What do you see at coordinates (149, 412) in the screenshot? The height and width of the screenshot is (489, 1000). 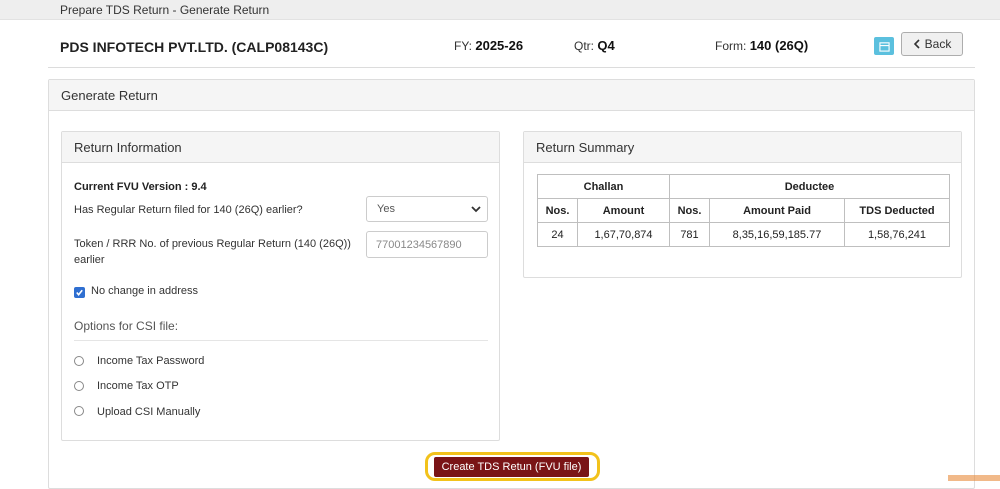 I see `csi-option-label: Upload CSI Manually` at bounding box center [149, 412].